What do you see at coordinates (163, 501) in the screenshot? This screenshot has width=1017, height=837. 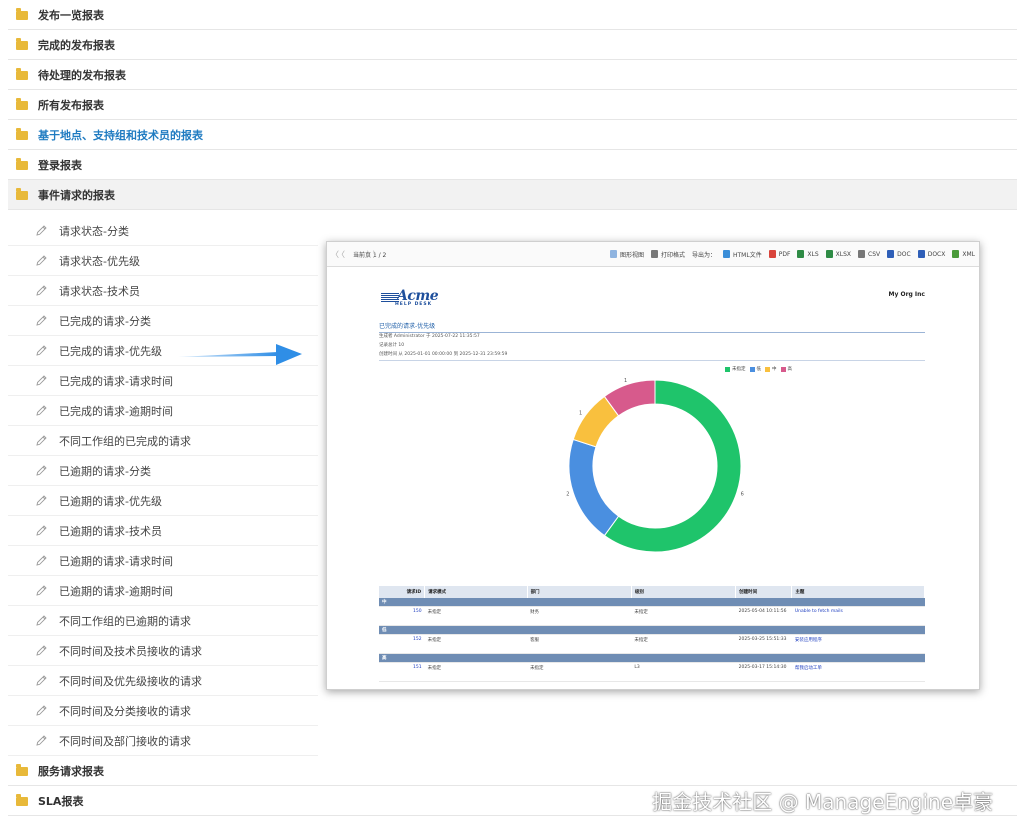 I see `report-link: 已逾期的请求-优先级` at bounding box center [163, 501].